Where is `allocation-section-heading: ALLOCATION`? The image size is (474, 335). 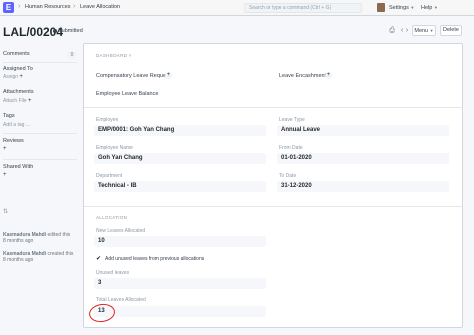
allocation-section-heading: ALLOCATION is located at coordinates (112, 217).